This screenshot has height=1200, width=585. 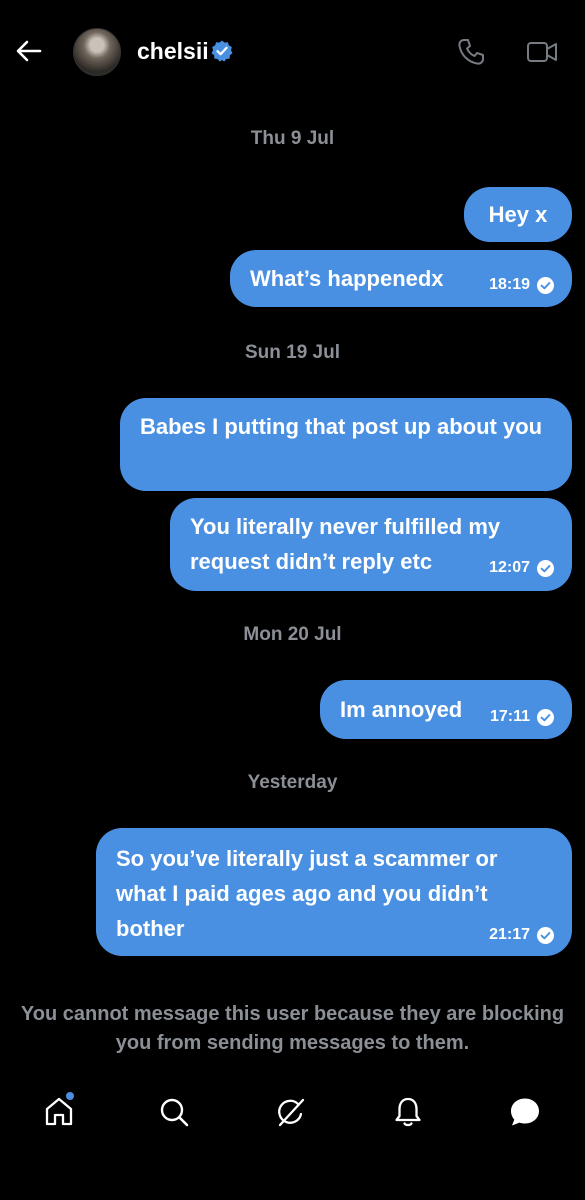 I want to click on arrow-left-icon, so click(x=29, y=51).